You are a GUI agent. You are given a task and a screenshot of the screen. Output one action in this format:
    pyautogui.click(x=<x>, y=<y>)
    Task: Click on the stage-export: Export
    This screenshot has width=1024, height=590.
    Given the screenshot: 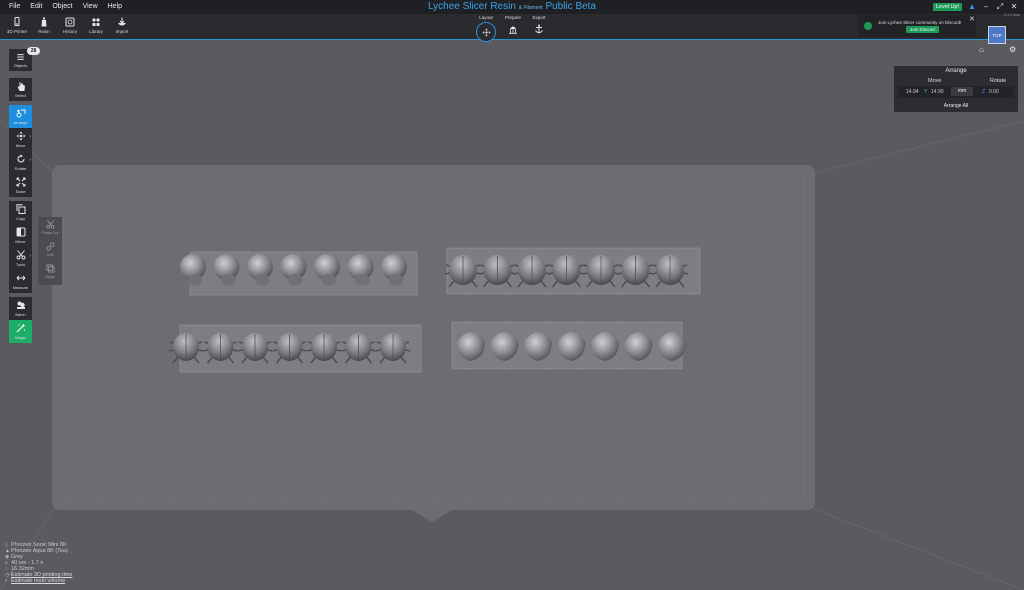 What is the action you would take?
    pyautogui.click(x=539, y=25)
    